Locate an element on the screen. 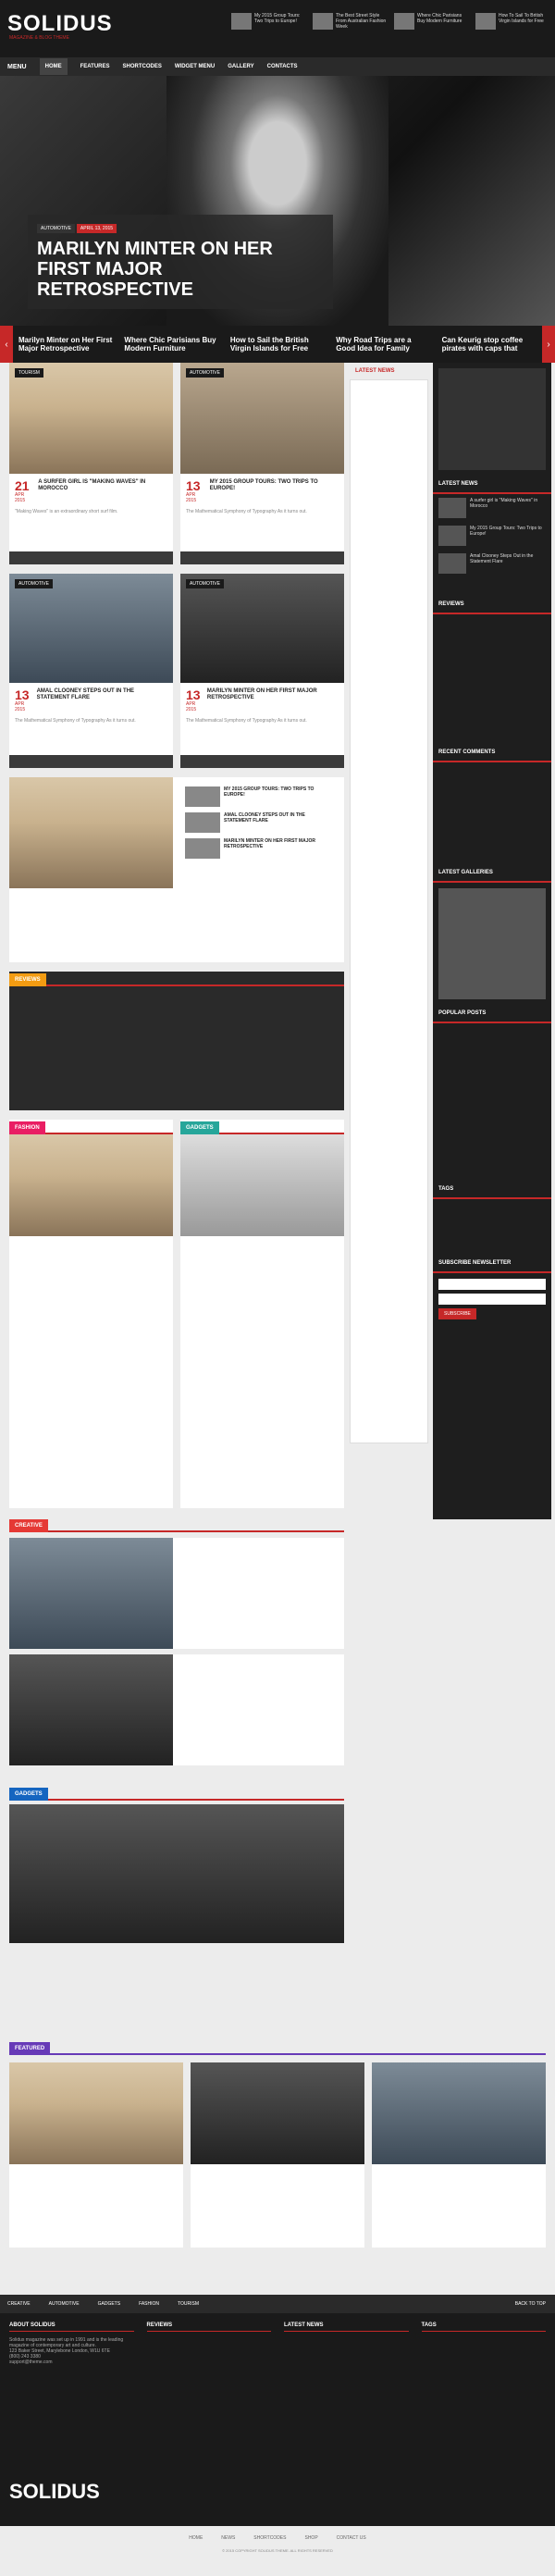 This screenshot has height=2576, width=555. nav-home: HOME is located at coordinates (53, 67).